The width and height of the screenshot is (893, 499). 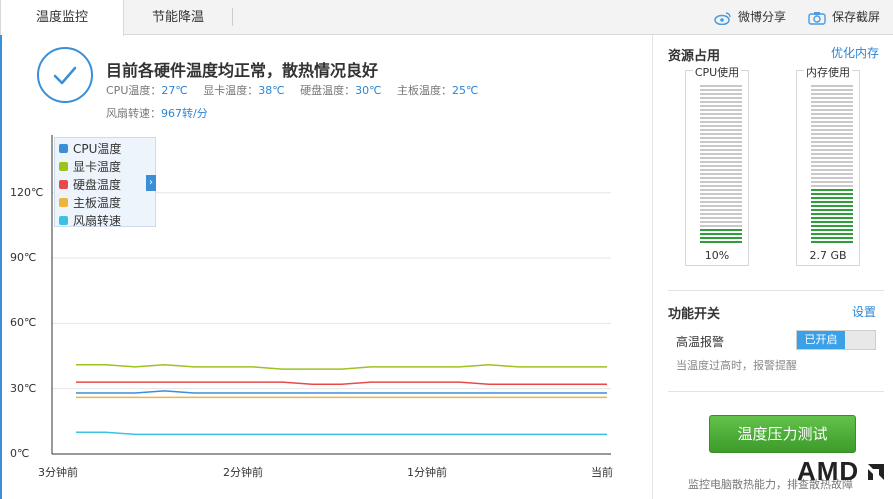 I want to click on stress-test-button: 温度压力测试, so click(x=782, y=434).